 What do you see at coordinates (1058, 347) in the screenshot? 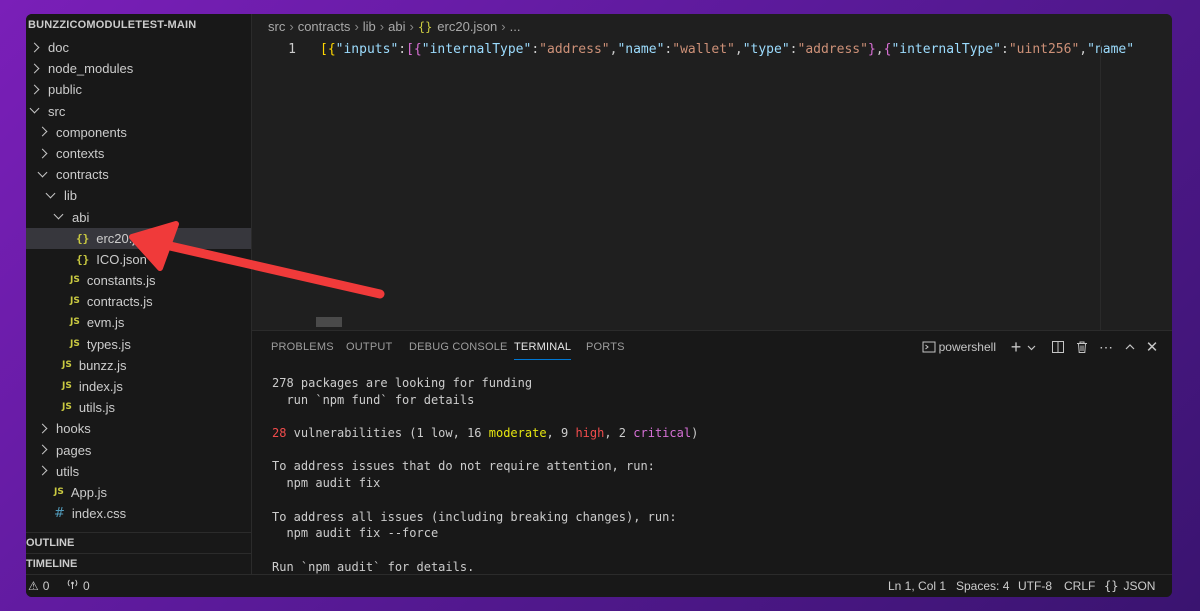
I see `split-terminal-icon` at bounding box center [1058, 347].